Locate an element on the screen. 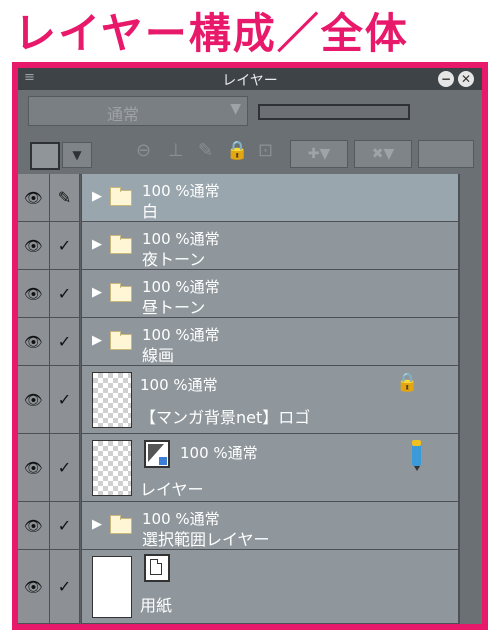 The width and height of the screenshot is (500, 644). close-icon: ✕ is located at coordinates (466, 79).